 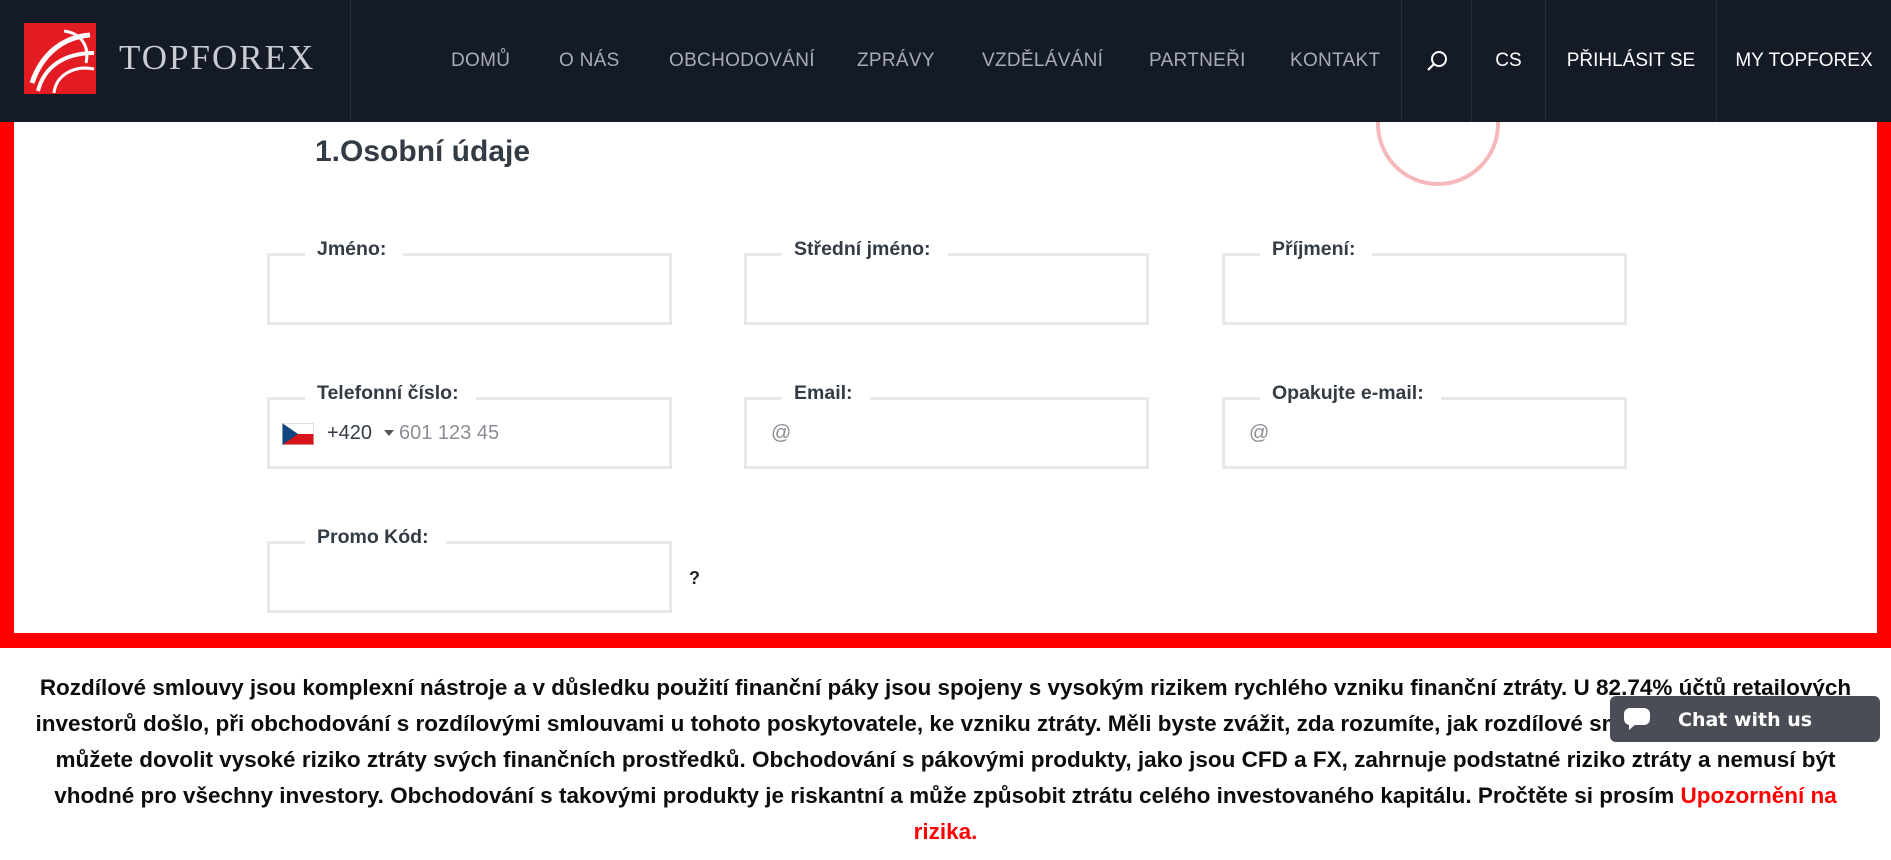 What do you see at coordinates (298, 434) in the screenshot?
I see `cz-flag-icon` at bounding box center [298, 434].